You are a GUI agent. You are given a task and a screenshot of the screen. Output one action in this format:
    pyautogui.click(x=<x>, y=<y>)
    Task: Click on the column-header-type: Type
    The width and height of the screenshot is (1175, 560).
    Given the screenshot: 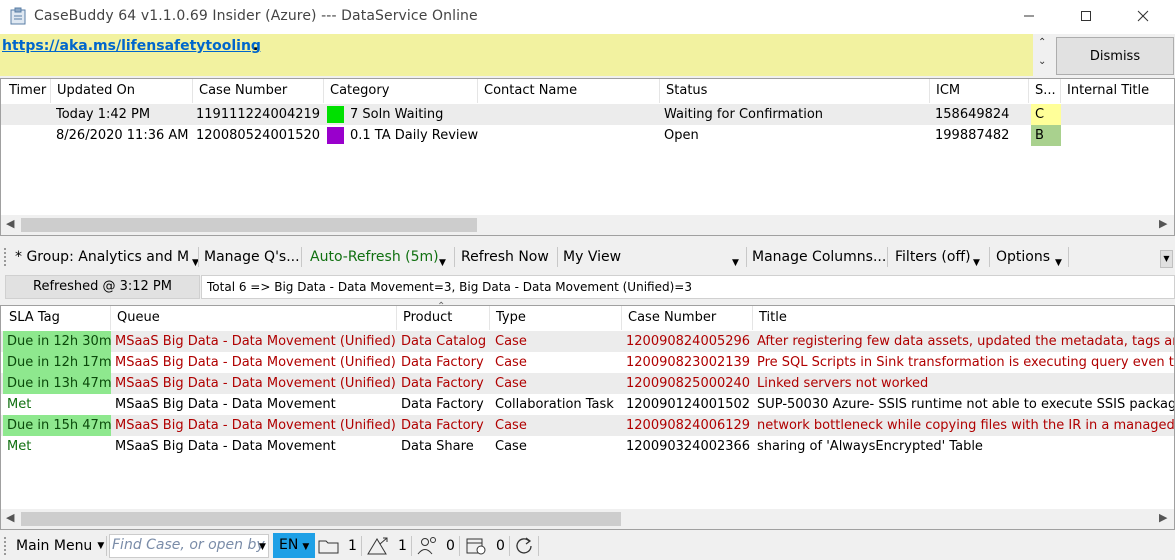 What is the action you would take?
    pyautogui.click(x=556, y=318)
    